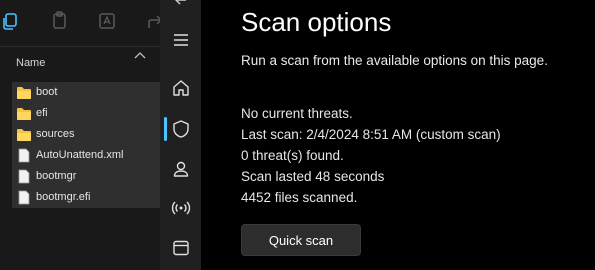 Image resolution: width=595 pixels, height=270 pixels. What do you see at coordinates (140, 55) in the screenshot?
I see `chevron-up-icon` at bounding box center [140, 55].